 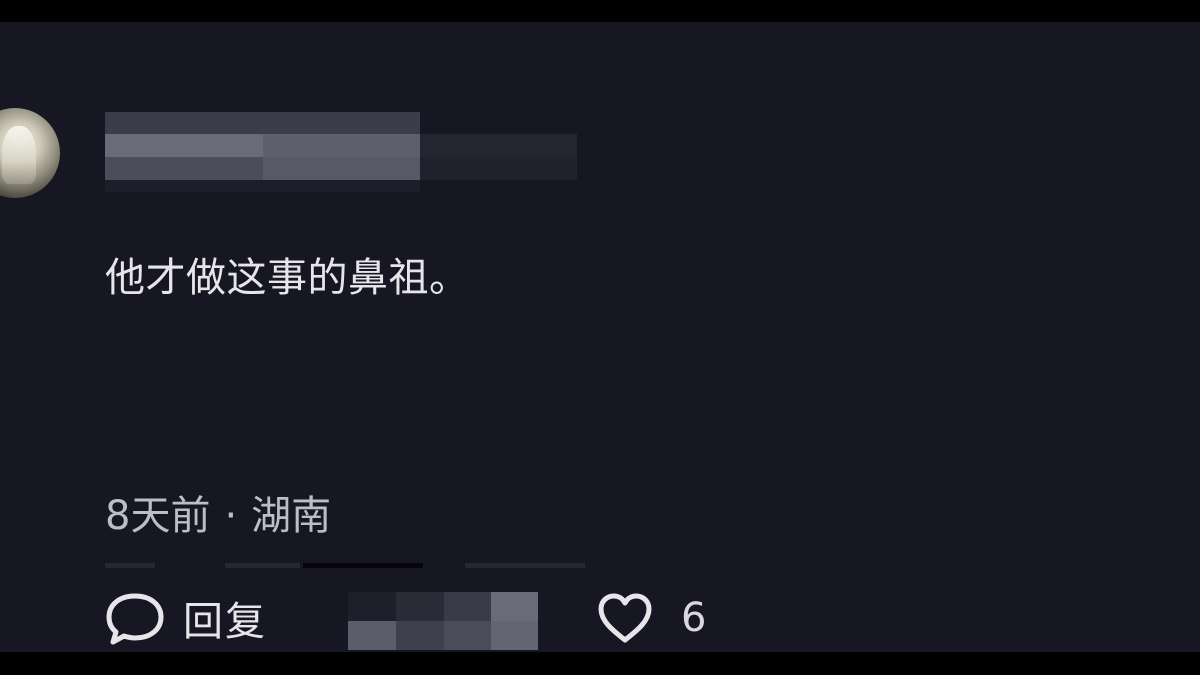 I want to click on action-dividers, so click(x=345, y=566).